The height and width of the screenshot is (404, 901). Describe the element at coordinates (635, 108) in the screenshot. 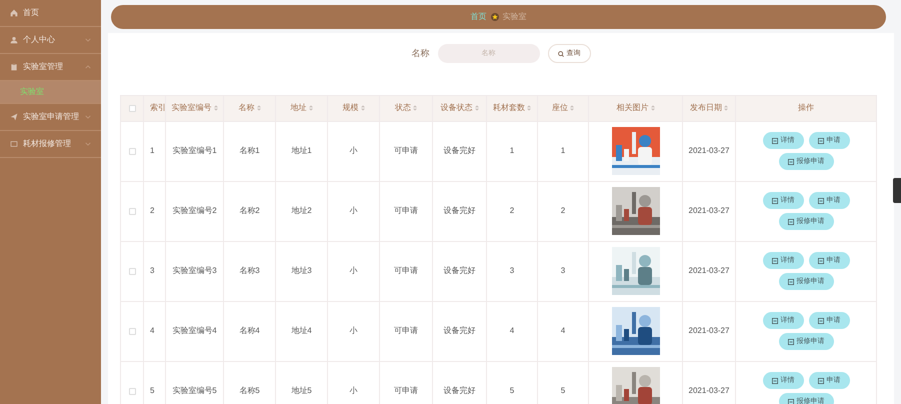

I see `column-header: 相关图片` at that location.